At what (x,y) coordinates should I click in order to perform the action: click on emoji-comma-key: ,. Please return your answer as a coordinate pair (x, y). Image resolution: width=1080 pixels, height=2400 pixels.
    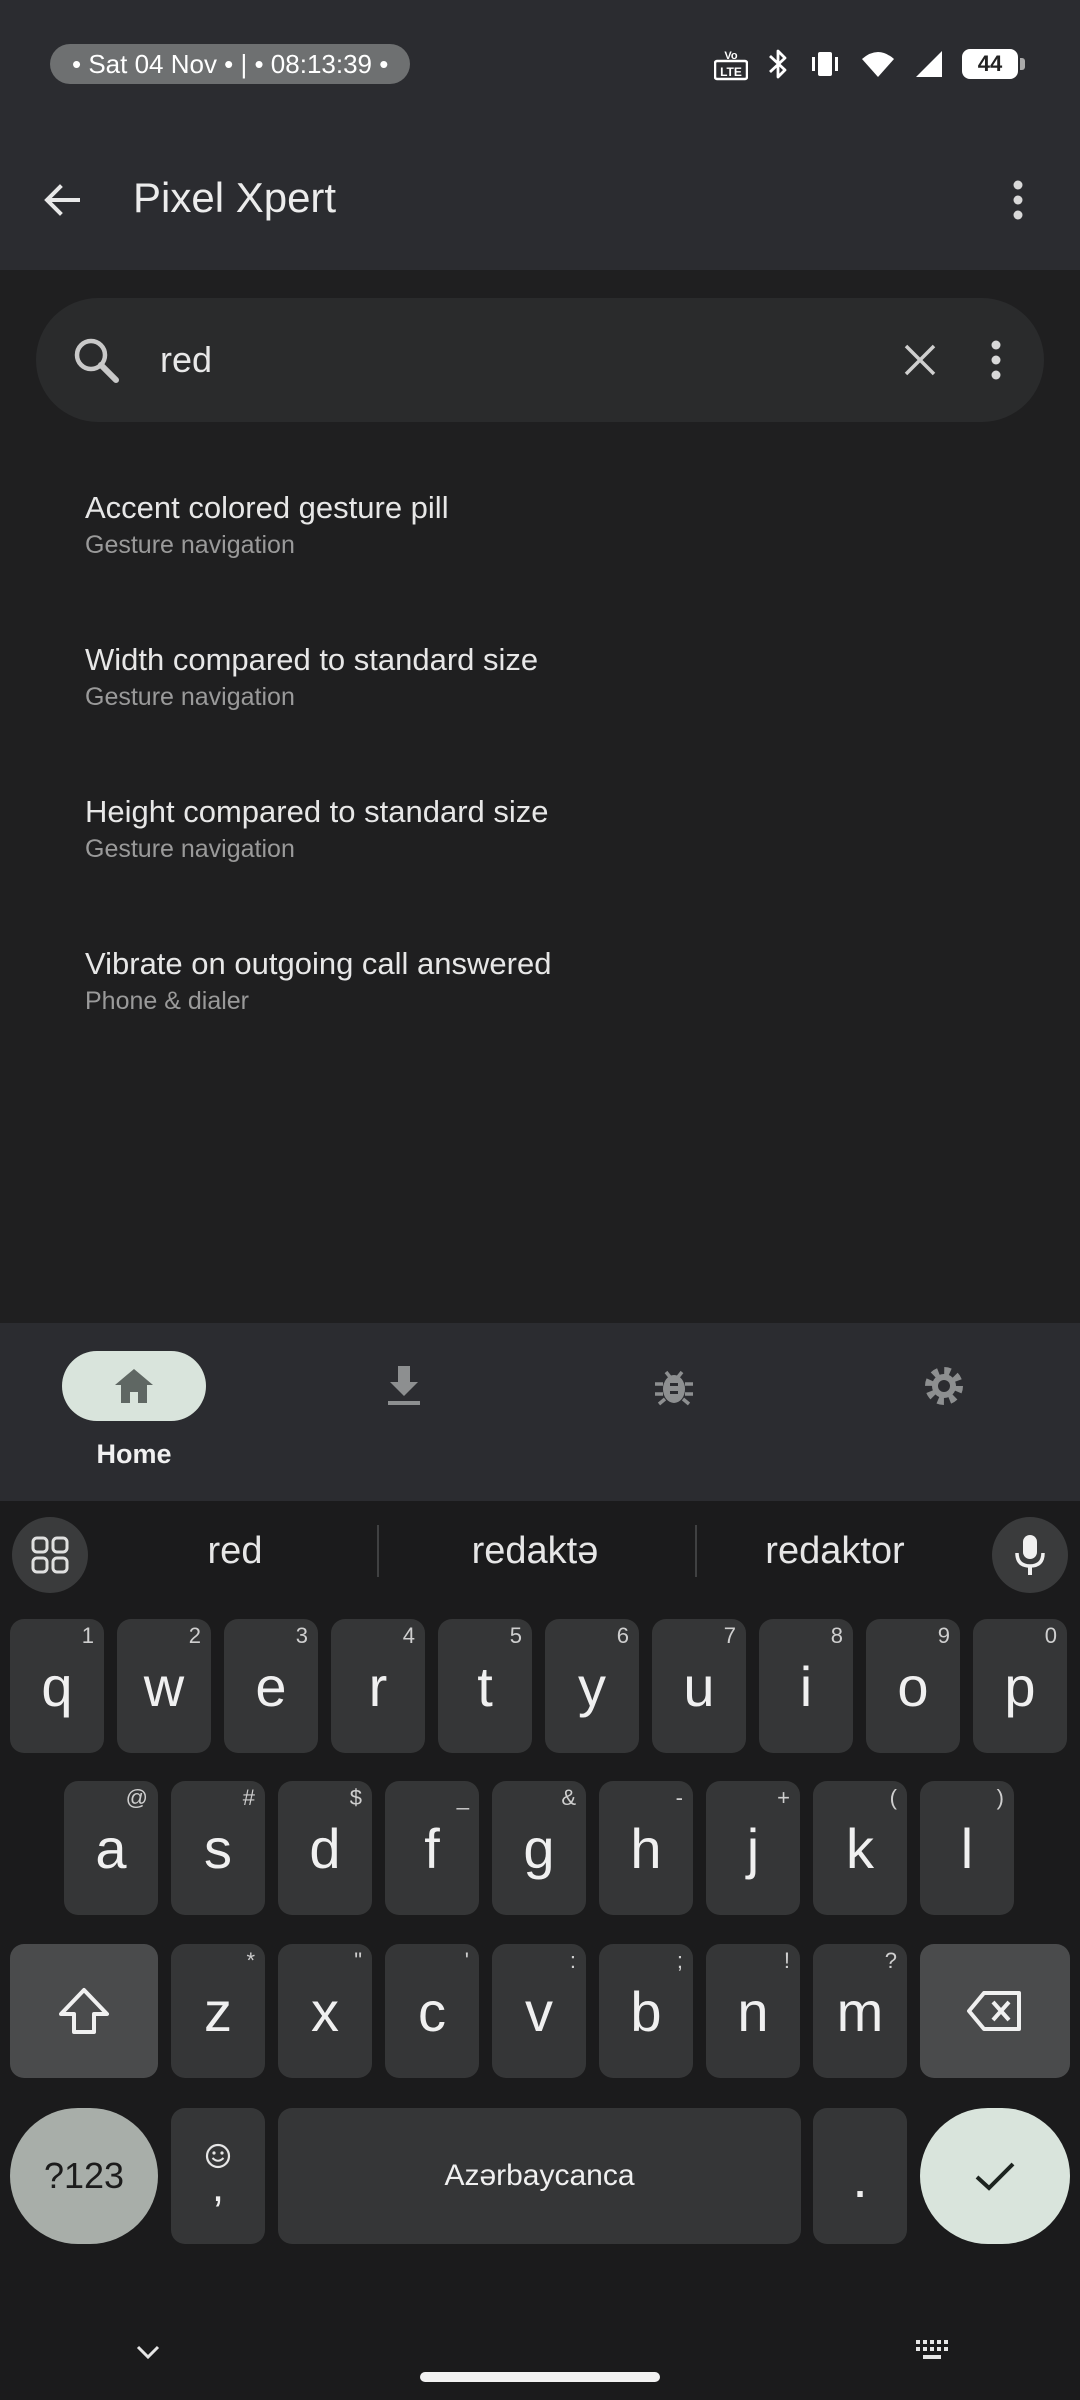
    Looking at the image, I should click on (218, 2176).